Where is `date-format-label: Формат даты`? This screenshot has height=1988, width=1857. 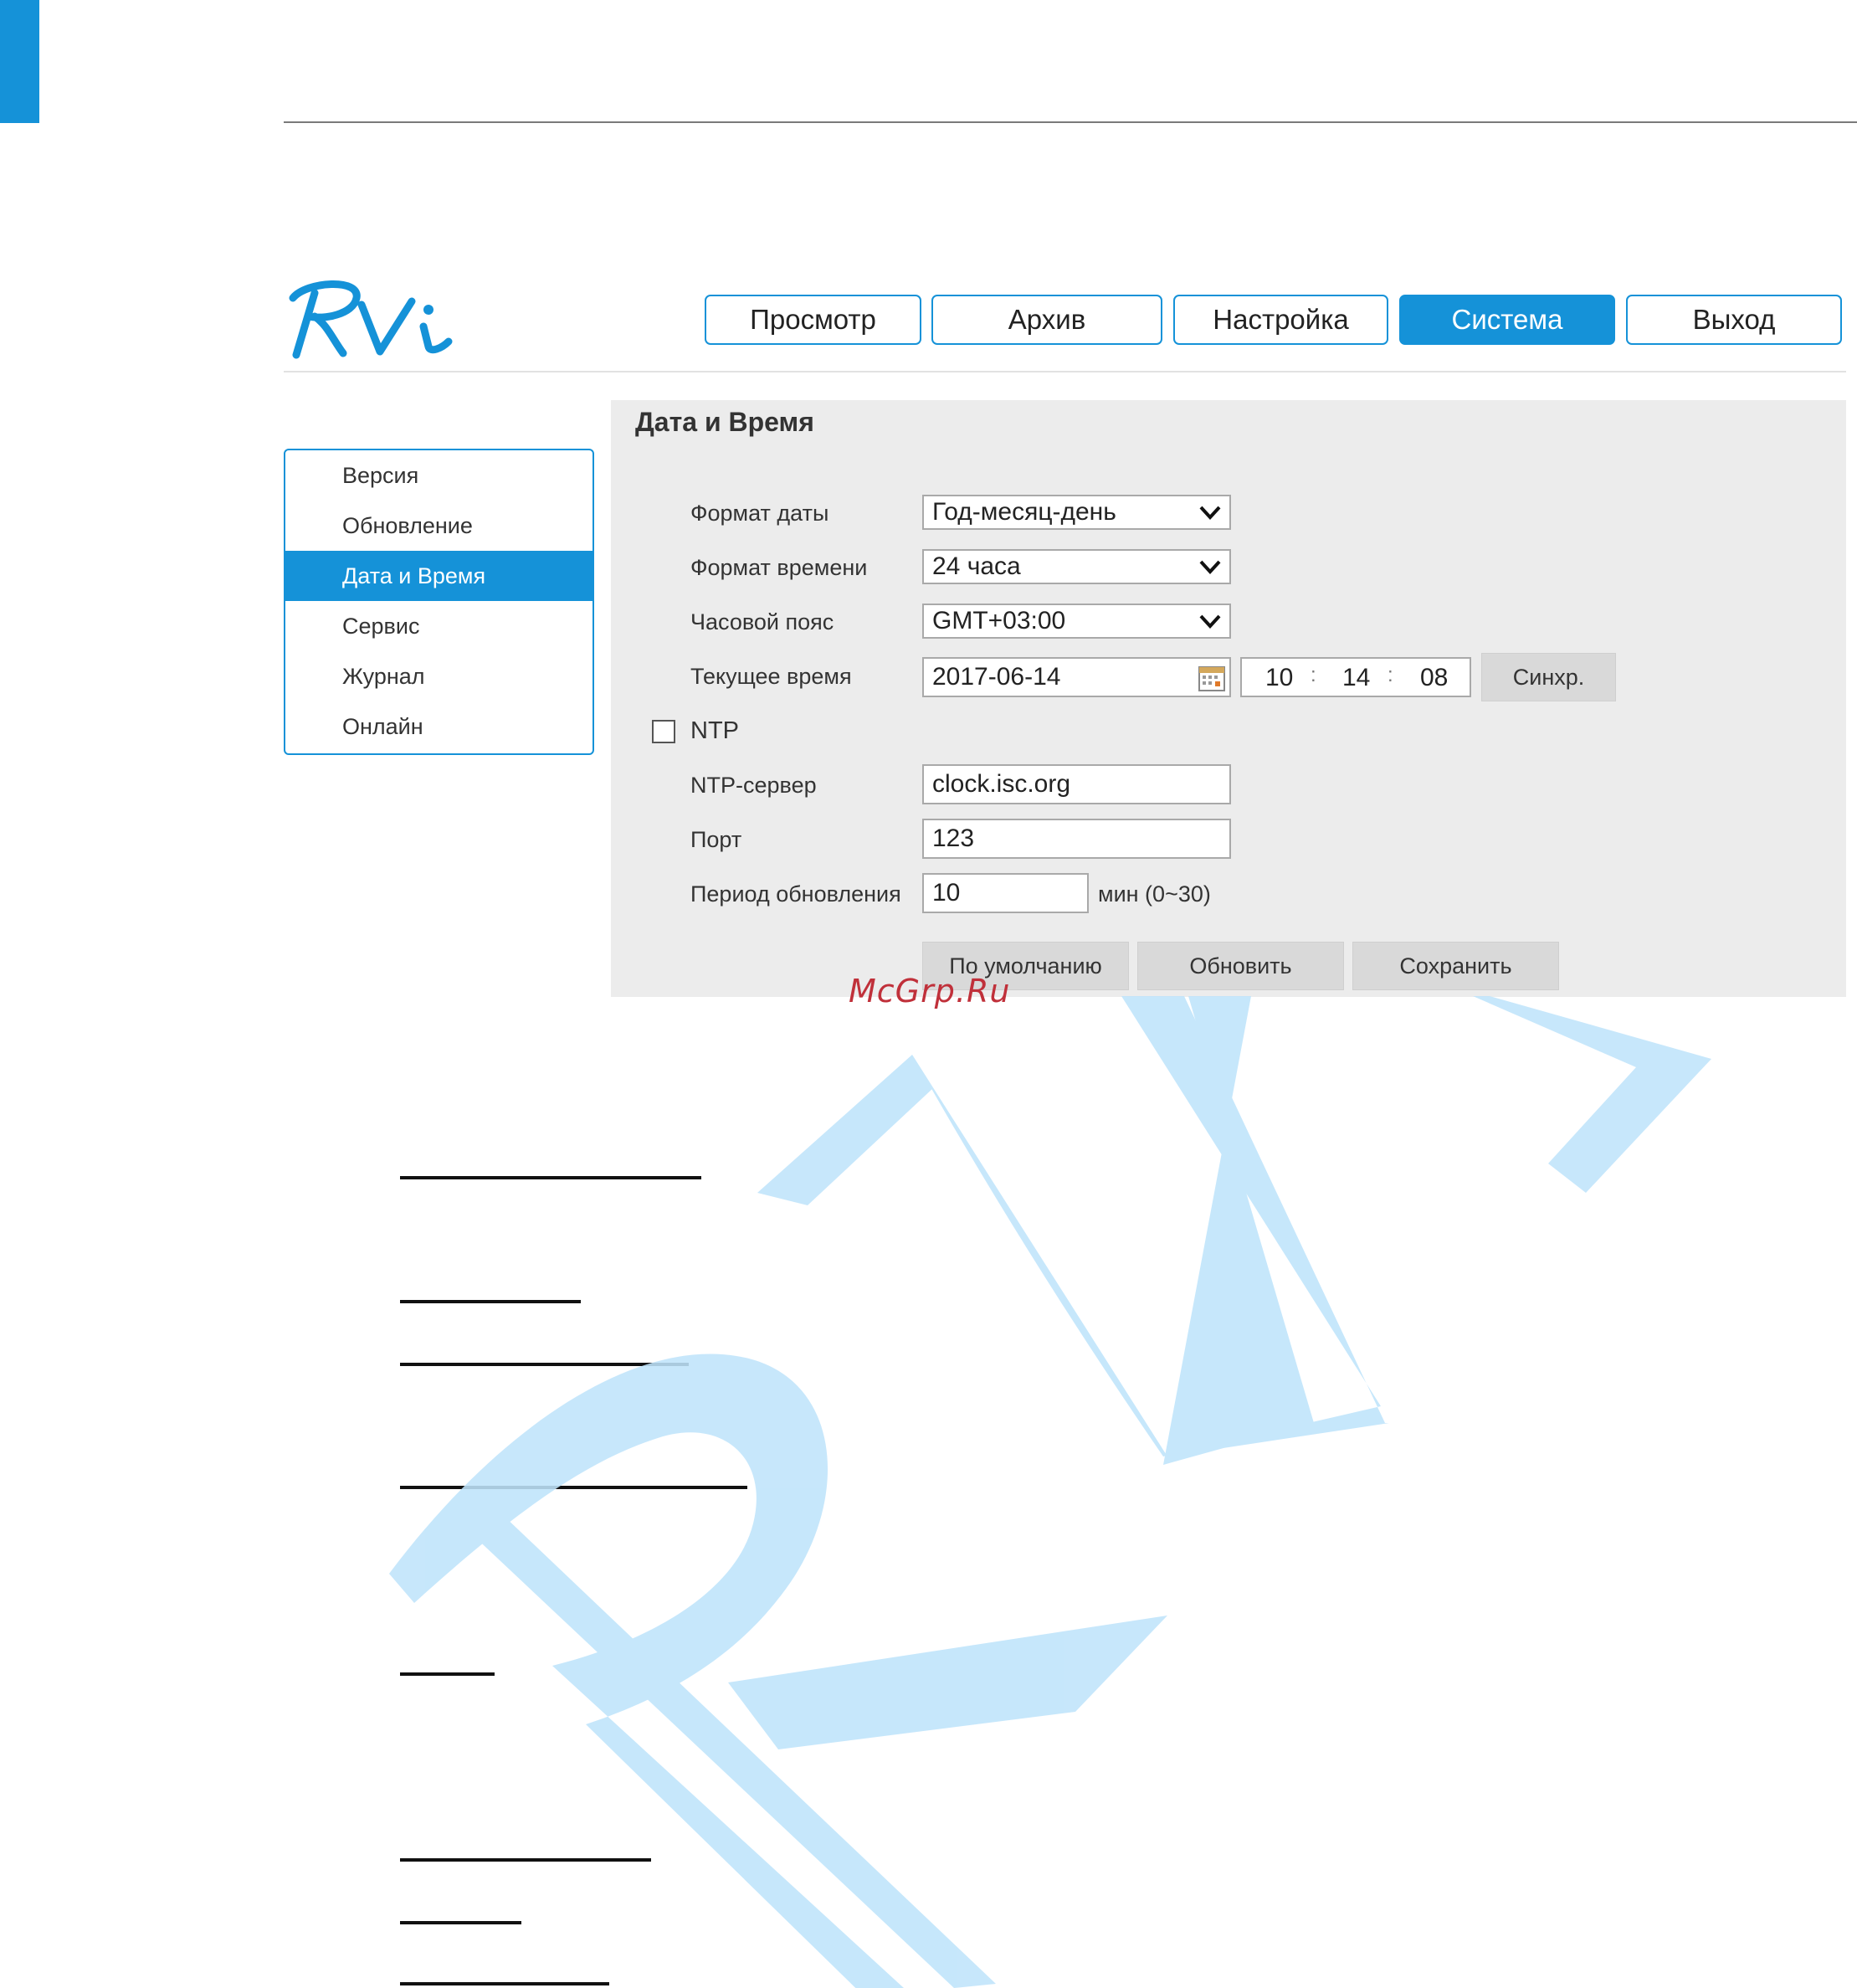 date-format-label: Формат даты is located at coordinates (759, 513).